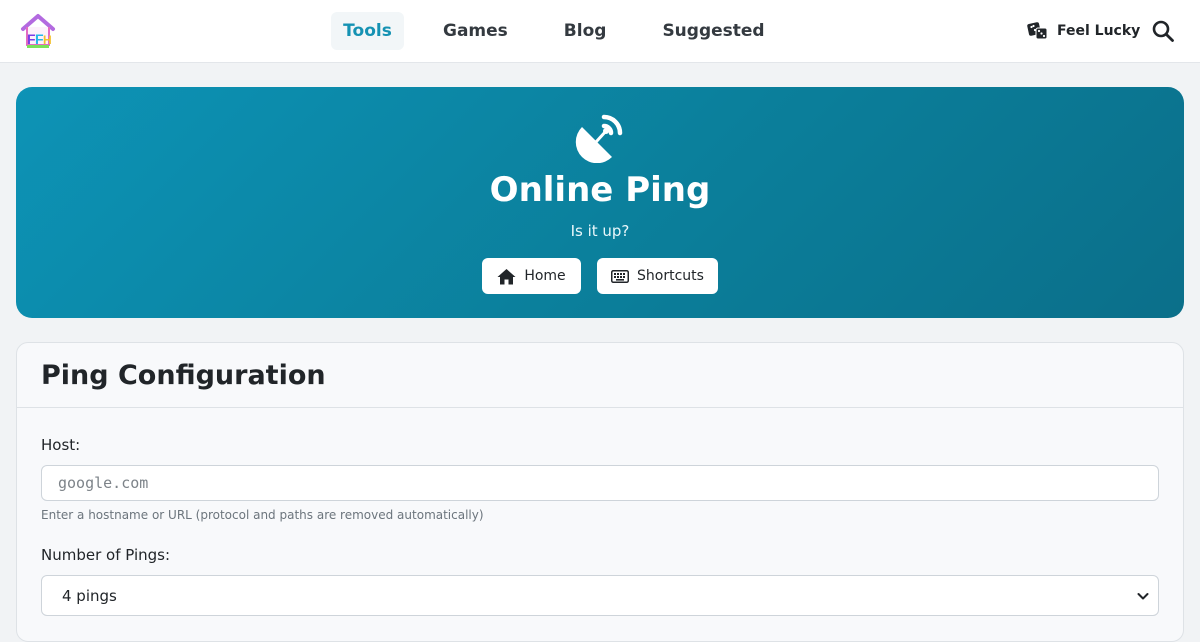 This screenshot has width=1200, height=642. Describe the element at coordinates (600, 231) in the screenshot. I see `page-subtitle: Is it up?` at that location.